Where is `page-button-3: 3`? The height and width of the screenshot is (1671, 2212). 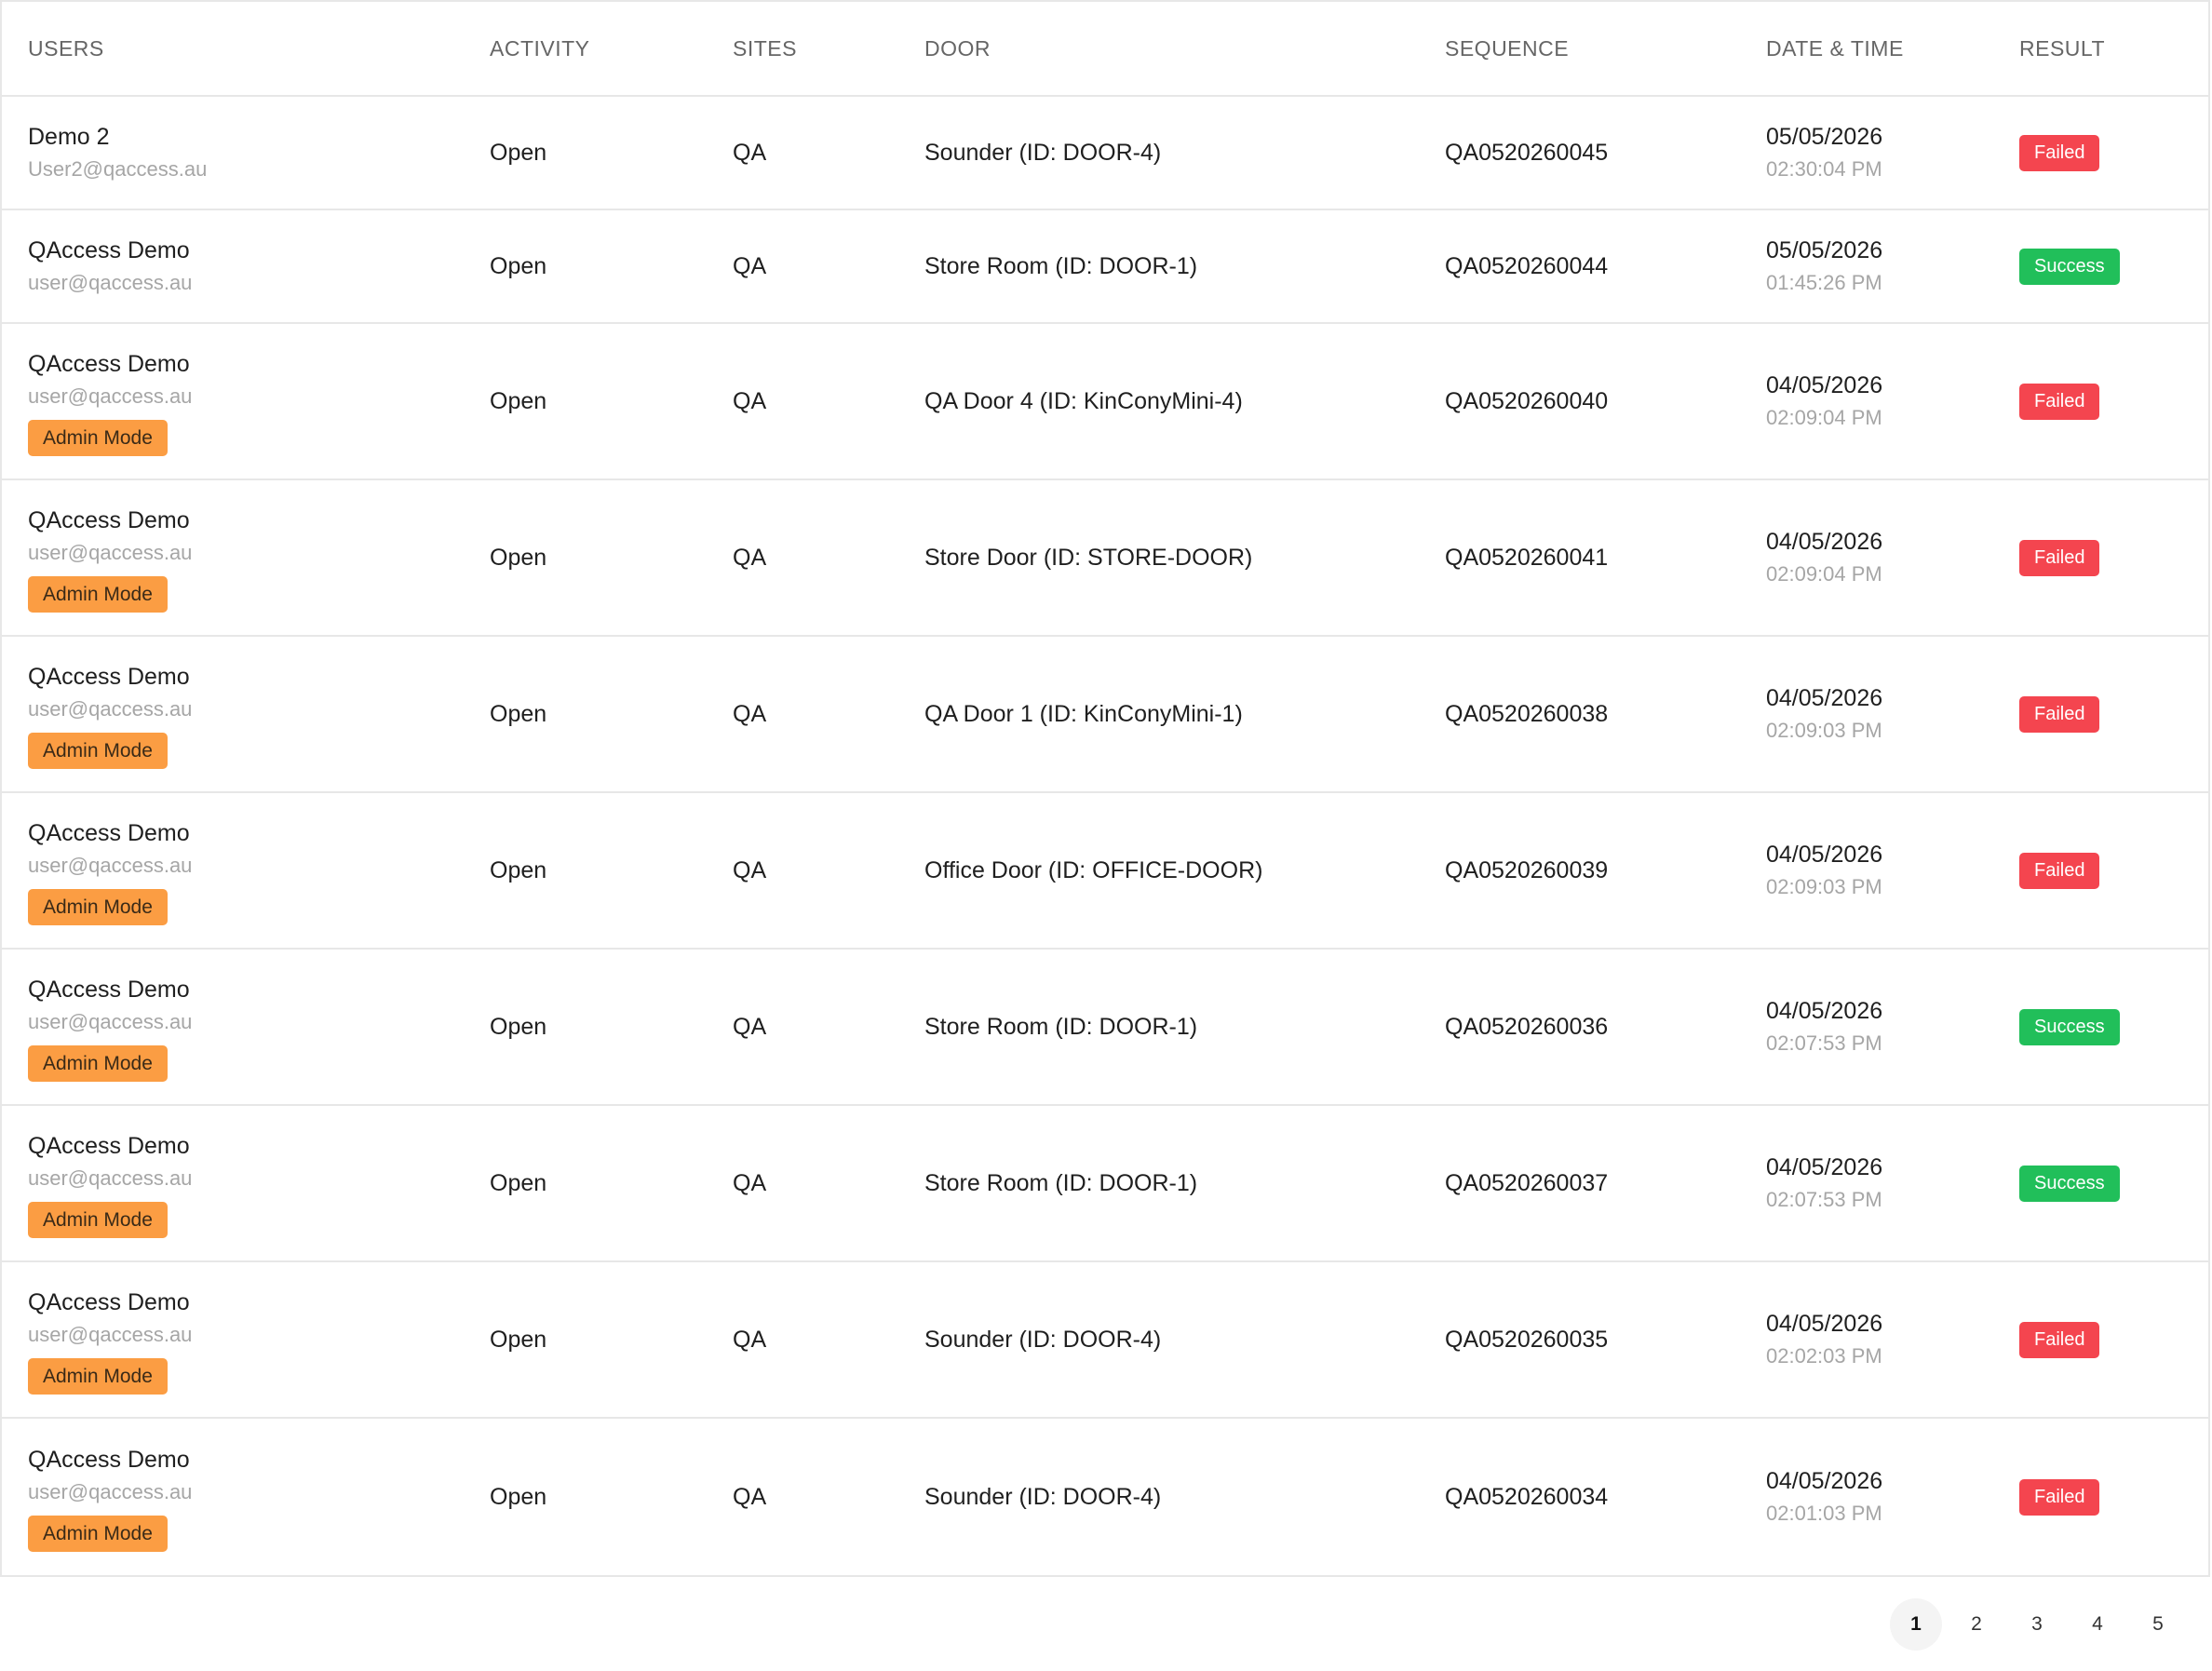
page-button-3: 3 is located at coordinates (2037, 1624).